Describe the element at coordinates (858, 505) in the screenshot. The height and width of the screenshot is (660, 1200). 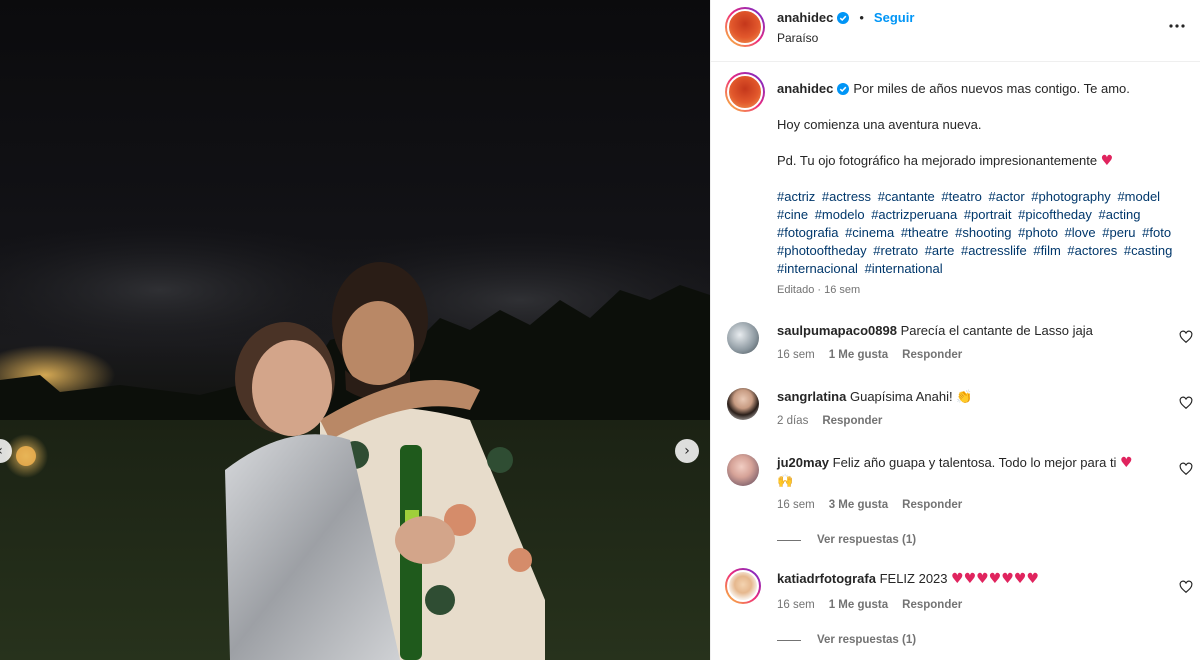
I see `comment-likes: 3 Me gusta` at that location.